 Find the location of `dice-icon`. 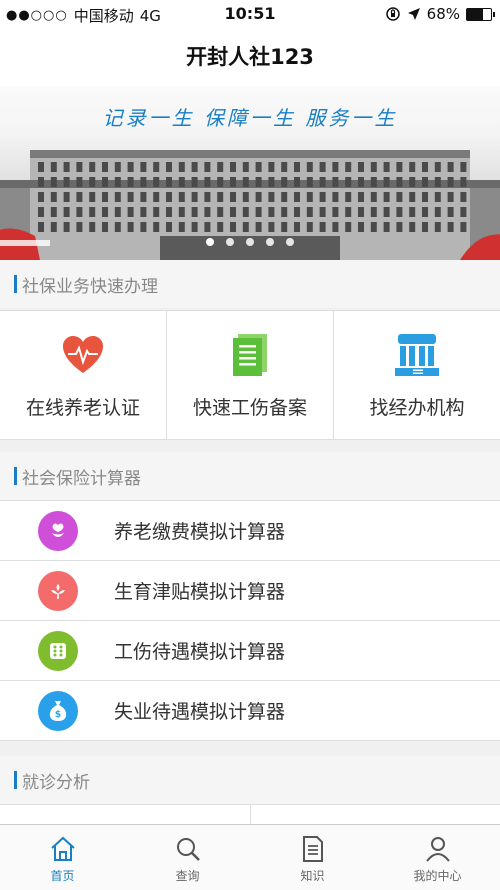

dice-icon is located at coordinates (58, 650).